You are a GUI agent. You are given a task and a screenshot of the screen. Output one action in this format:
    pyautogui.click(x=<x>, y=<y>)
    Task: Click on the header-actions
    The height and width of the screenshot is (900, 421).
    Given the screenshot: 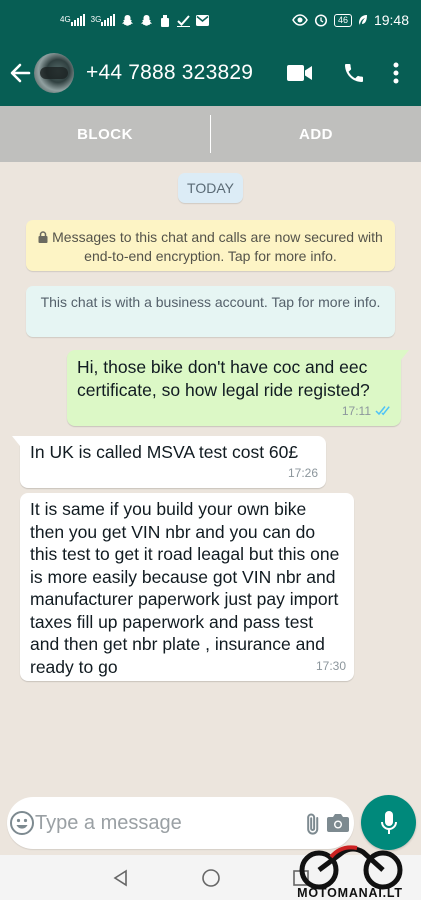 What is the action you would take?
    pyautogui.click(x=342, y=73)
    